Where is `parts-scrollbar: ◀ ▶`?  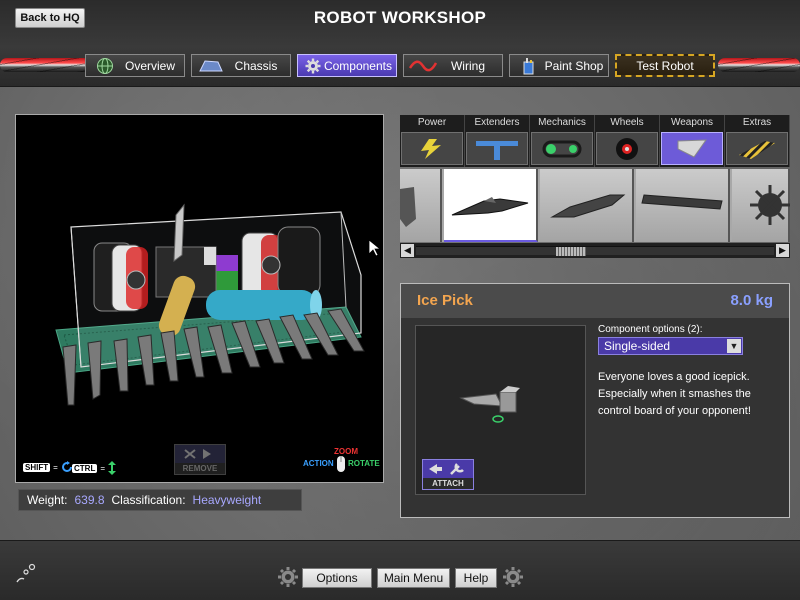
parts-scrollbar: ◀ ▶ is located at coordinates (595, 250).